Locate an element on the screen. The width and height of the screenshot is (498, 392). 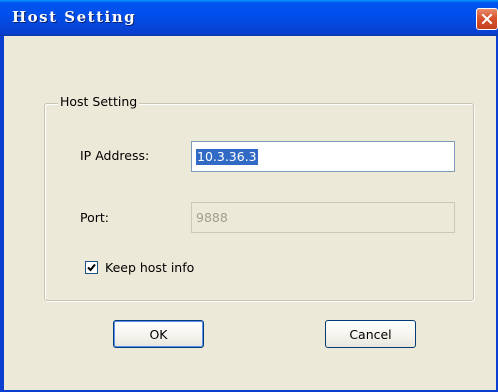
close-icon is located at coordinates (487, 19).